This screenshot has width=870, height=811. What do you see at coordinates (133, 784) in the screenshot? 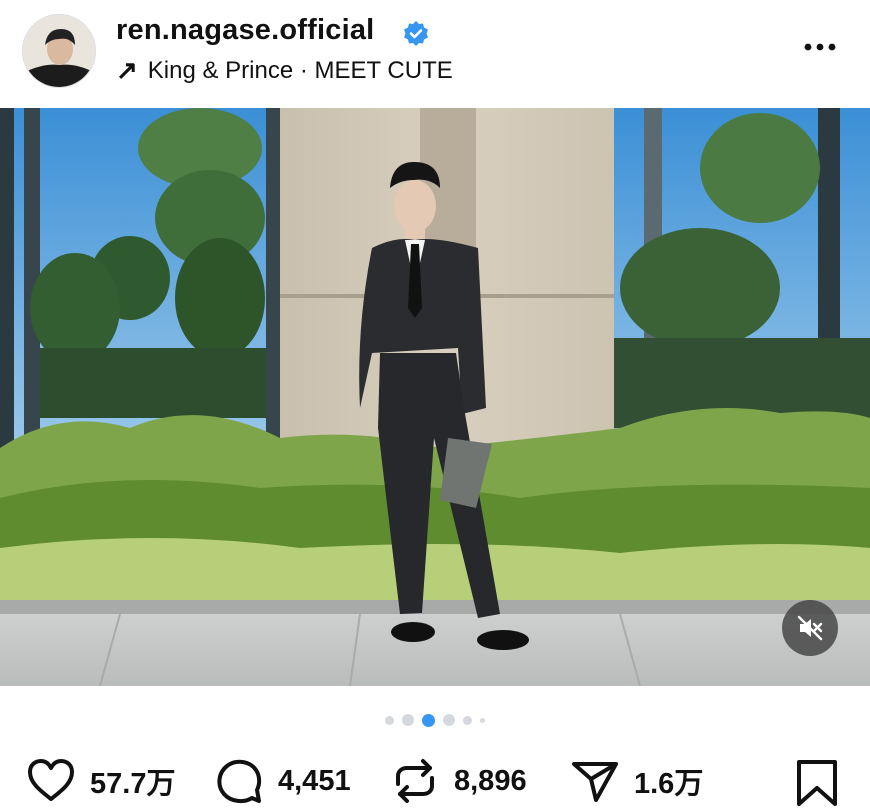
I see `like-count: 57.7万` at bounding box center [133, 784].